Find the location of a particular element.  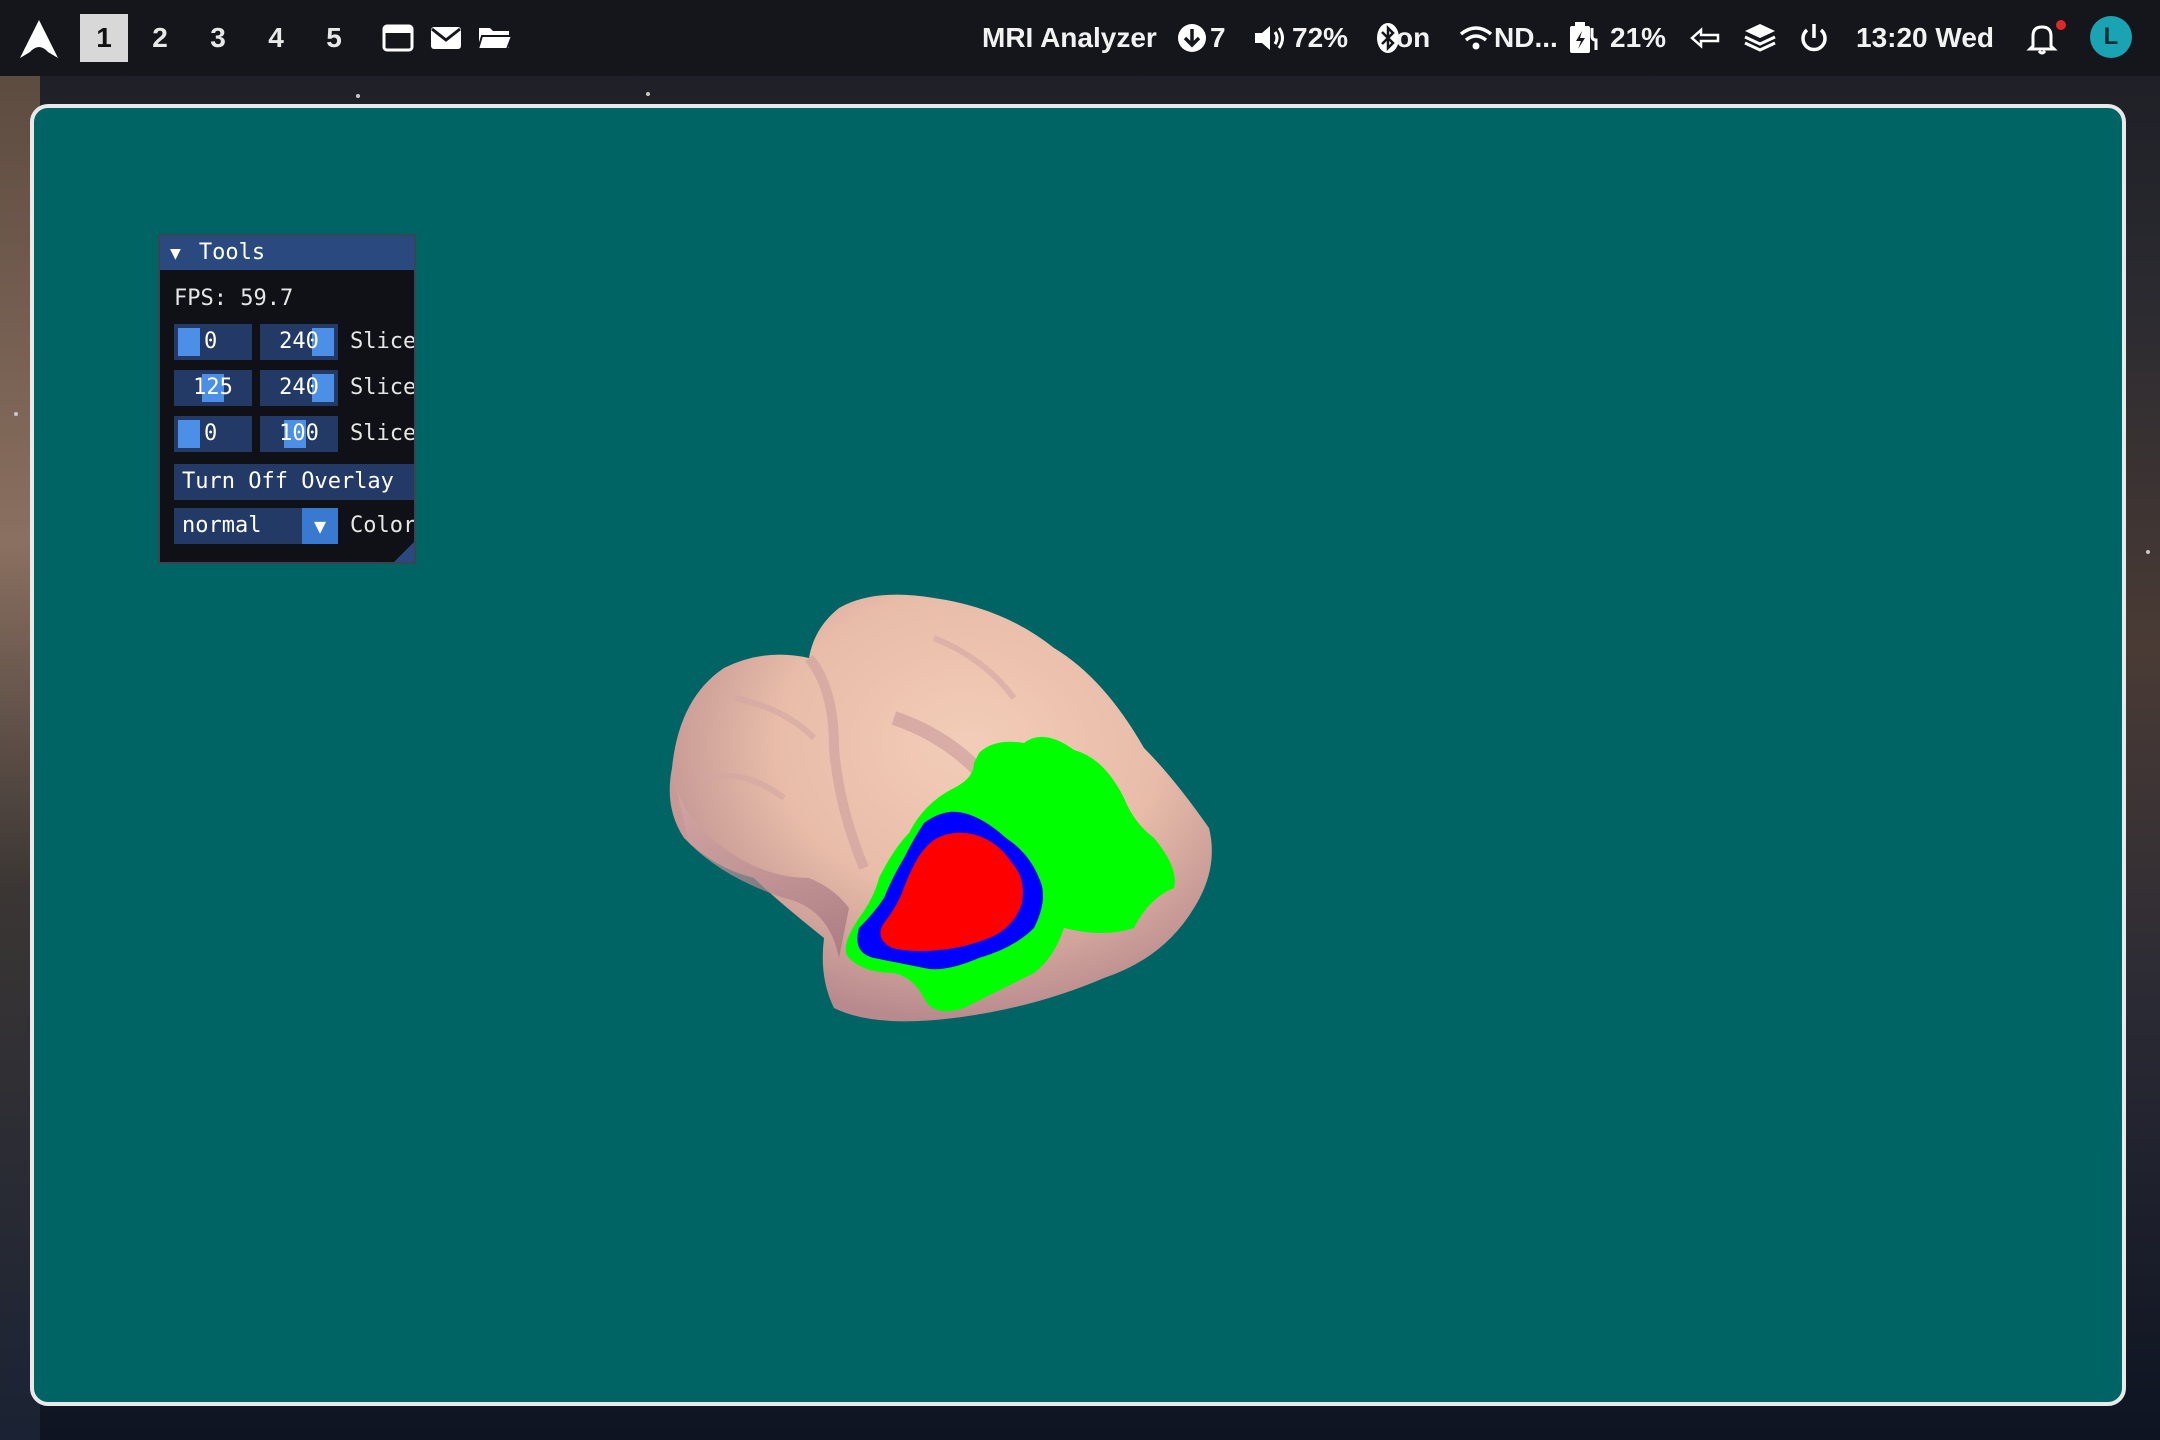

workspace-5-button: 5 is located at coordinates (334, 38).